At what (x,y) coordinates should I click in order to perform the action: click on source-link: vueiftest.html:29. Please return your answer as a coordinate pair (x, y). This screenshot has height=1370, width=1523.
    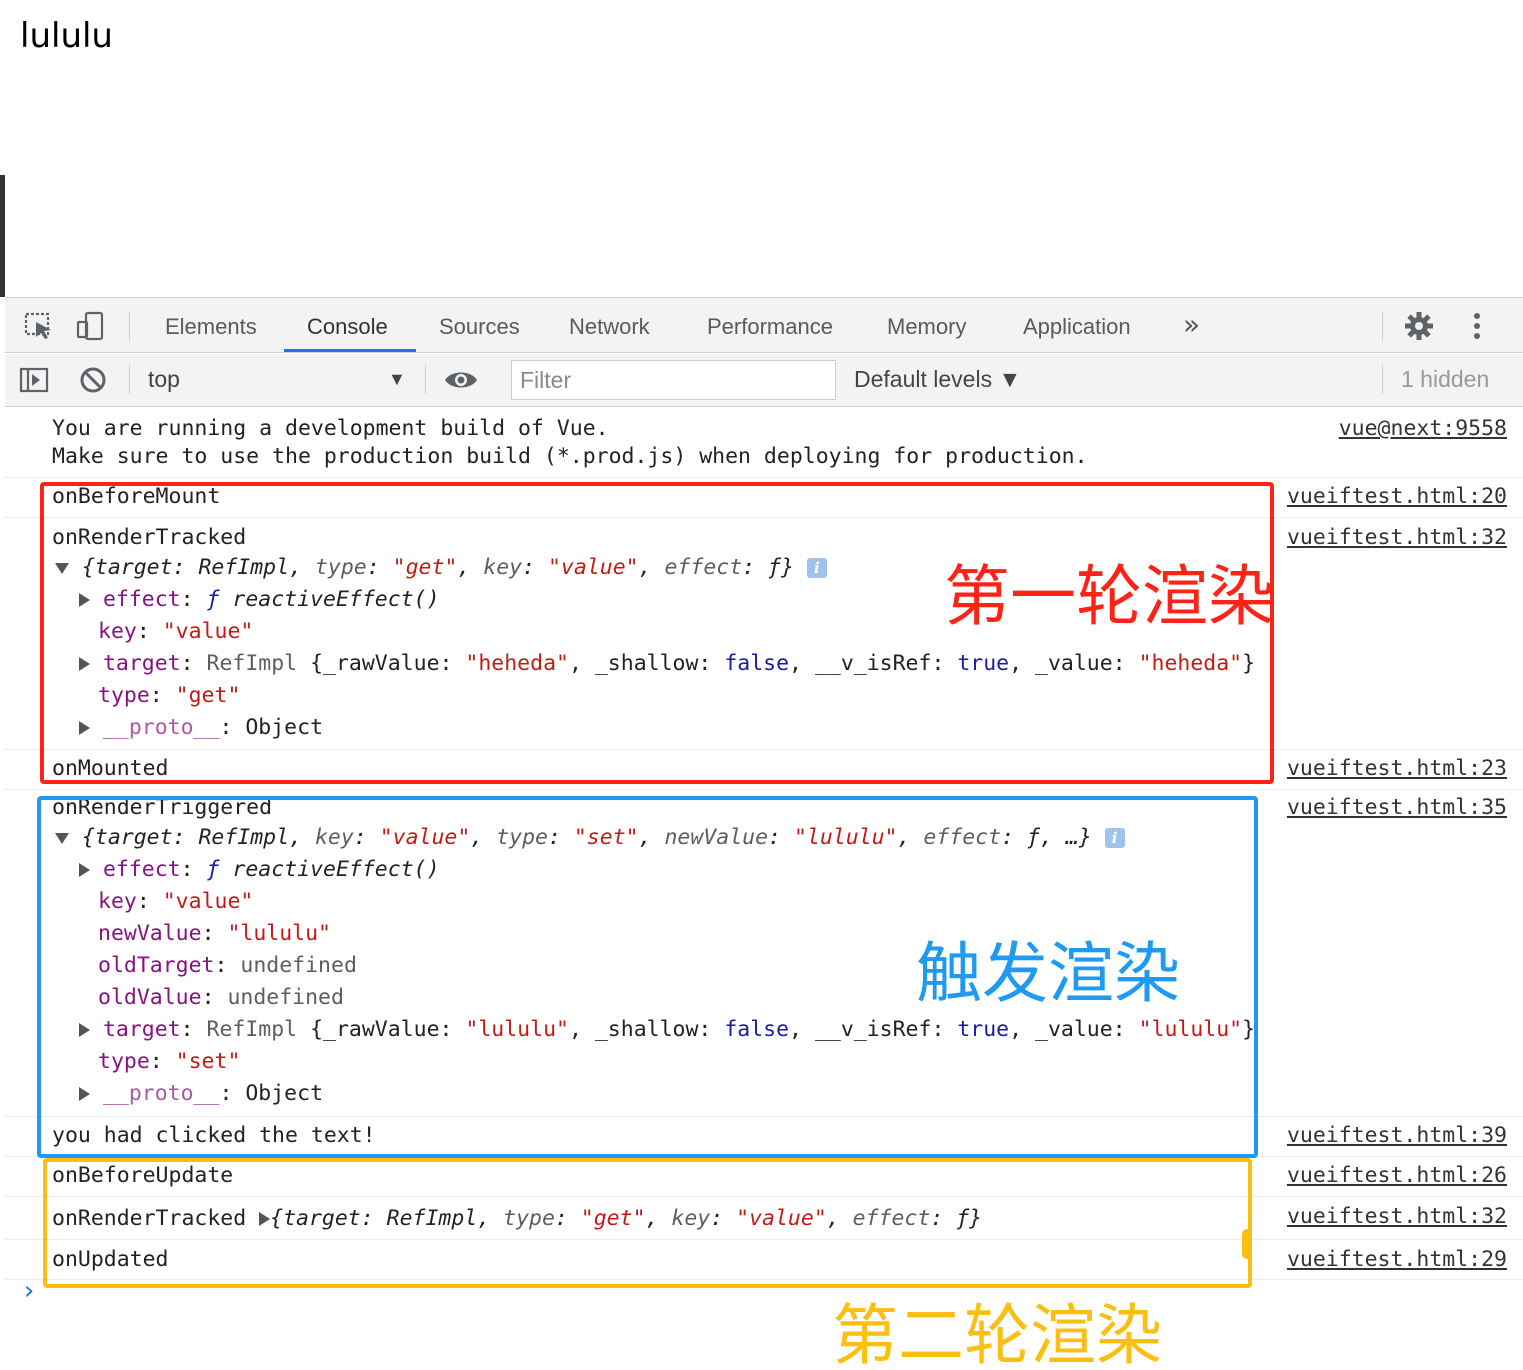
    Looking at the image, I should click on (1397, 1260).